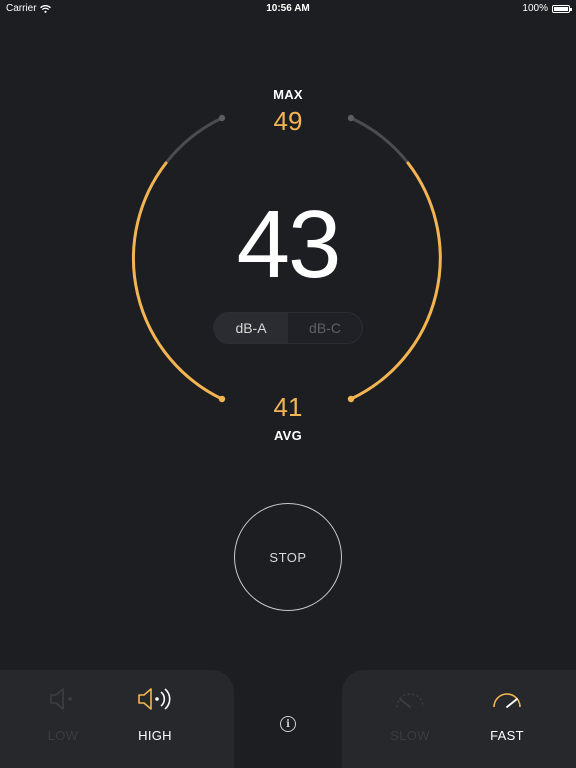 The height and width of the screenshot is (768, 576). I want to click on weighting-option-dbc: dB-C, so click(325, 328).